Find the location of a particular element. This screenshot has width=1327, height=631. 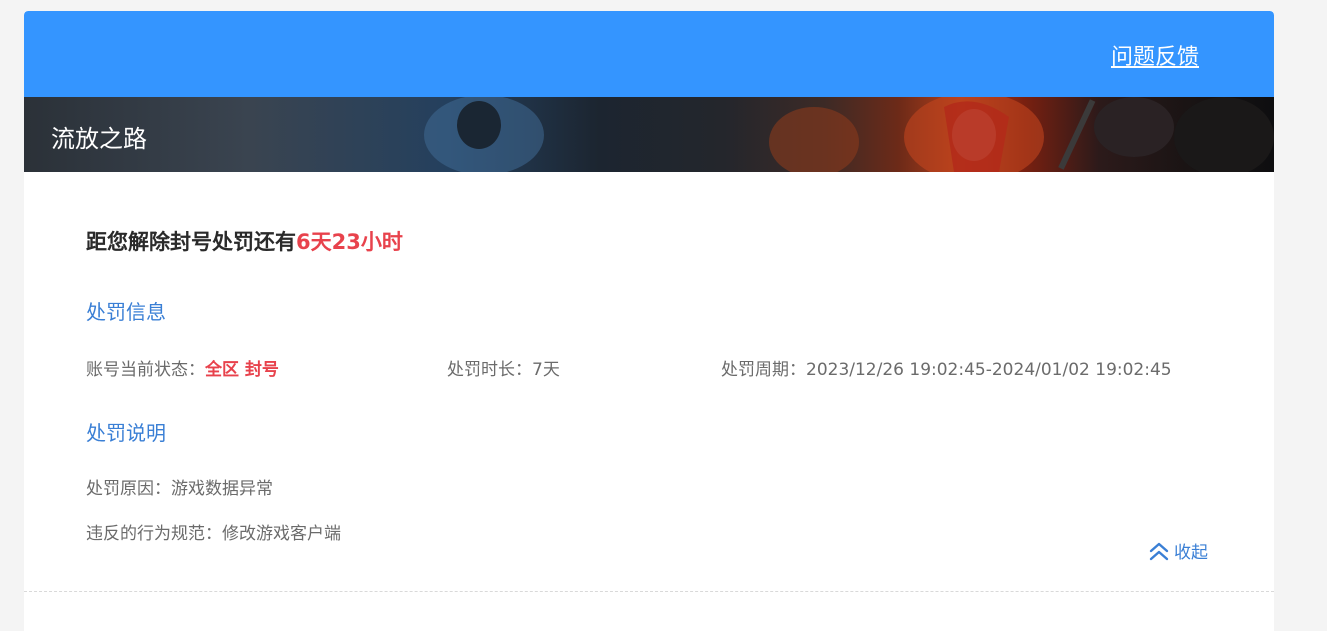

penalty-desc-title: 处罚说明 is located at coordinates (126, 433).